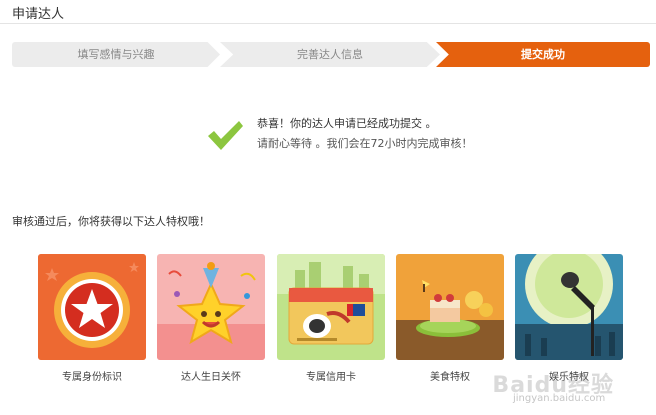  Describe the element at coordinates (92, 307) in the screenshot. I see `star-badge-icon` at that location.